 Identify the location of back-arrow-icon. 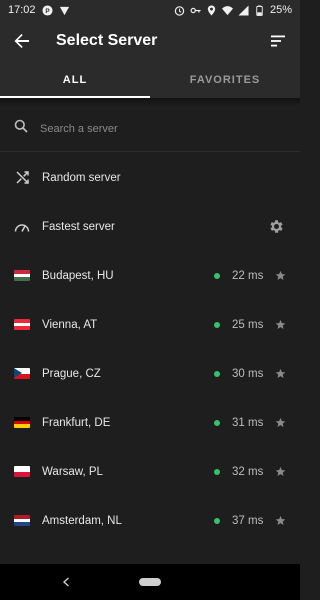
(22, 41).